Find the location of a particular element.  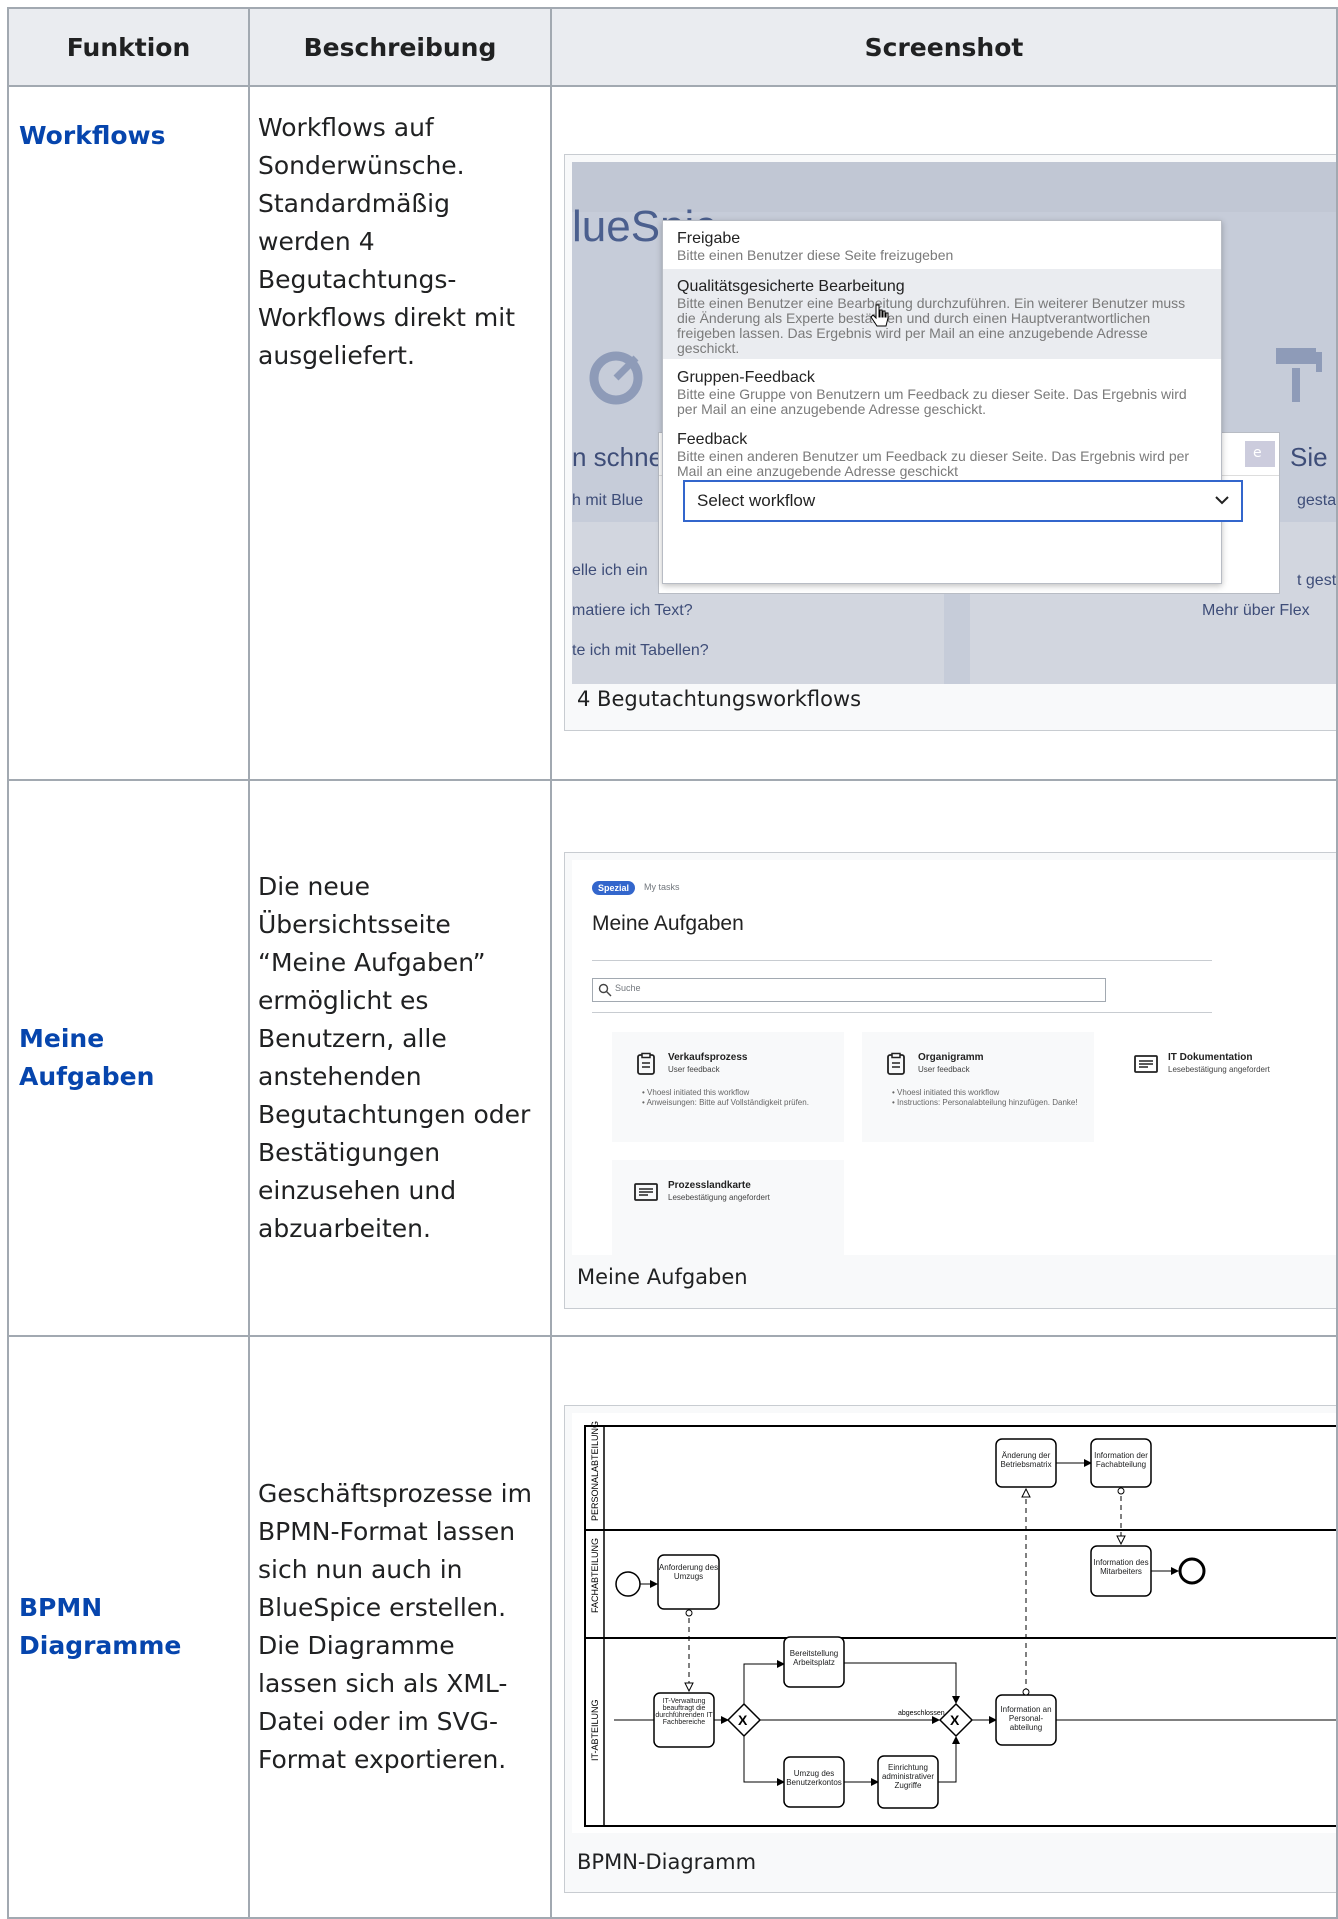

bg-heading-right: Sie Ih is located at coordinates (1312, 457).